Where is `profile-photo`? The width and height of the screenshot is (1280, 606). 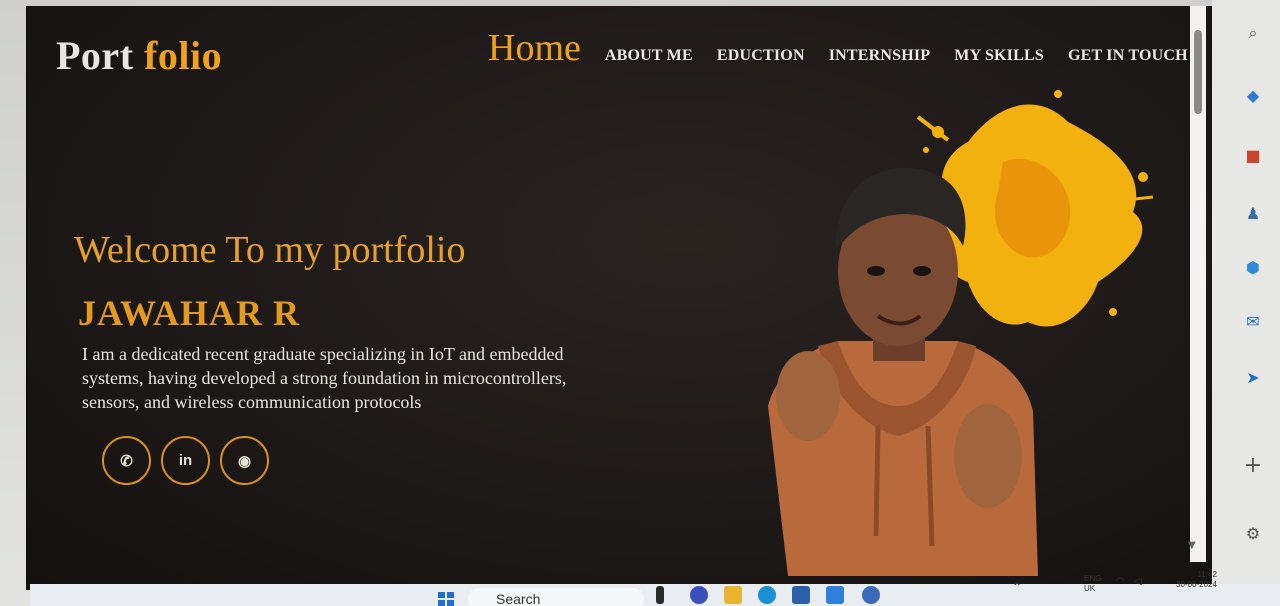
profile-photo is located at coordinates (903, 371).